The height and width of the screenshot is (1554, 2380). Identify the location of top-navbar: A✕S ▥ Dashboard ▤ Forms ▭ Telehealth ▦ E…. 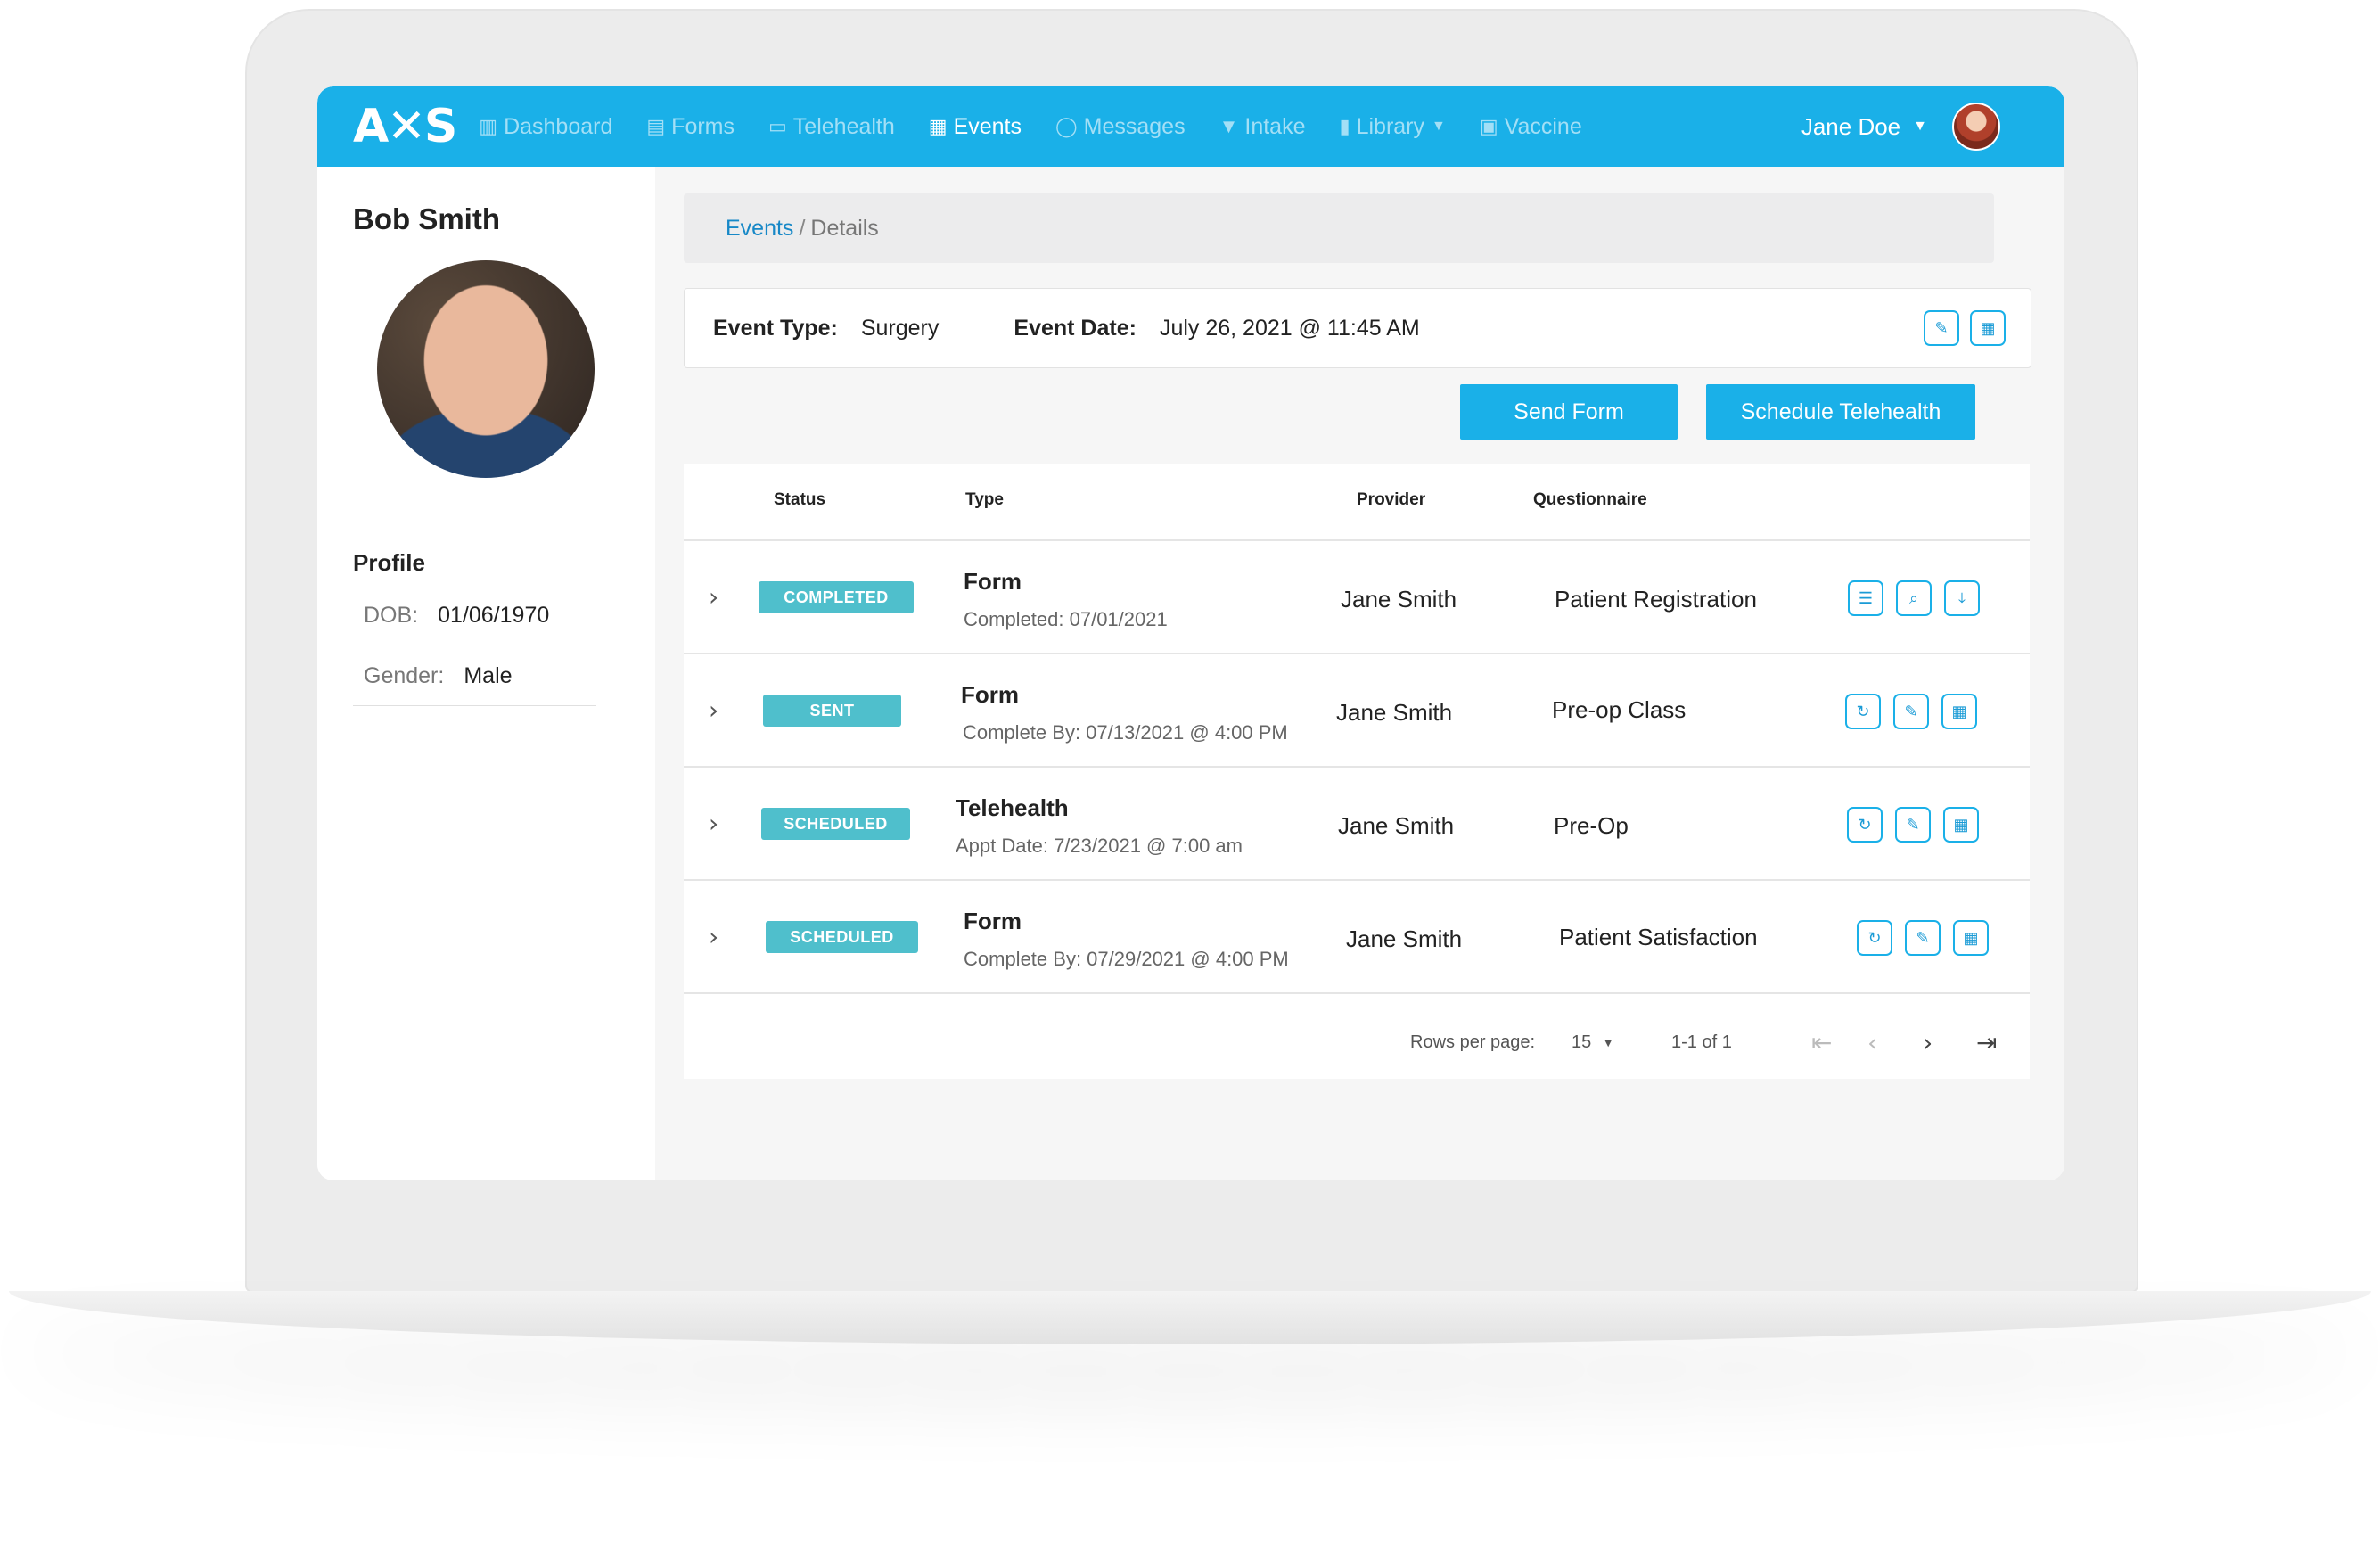
(1190, 127).